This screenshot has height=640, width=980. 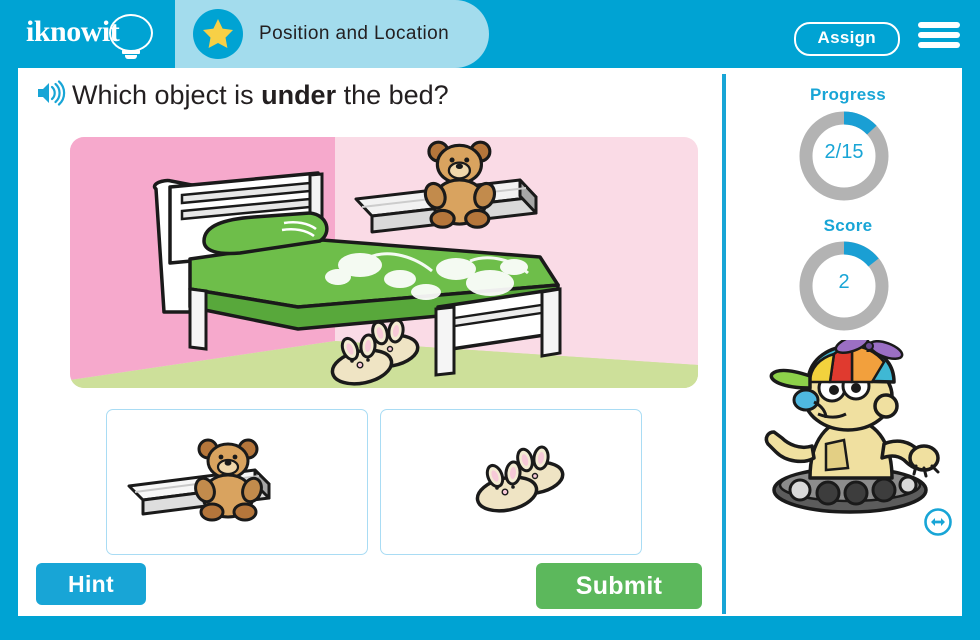 What do you see at coordinates (299, 95) in the screenshot?
I see `question-keyword: under` at bounding box center [299, 95].